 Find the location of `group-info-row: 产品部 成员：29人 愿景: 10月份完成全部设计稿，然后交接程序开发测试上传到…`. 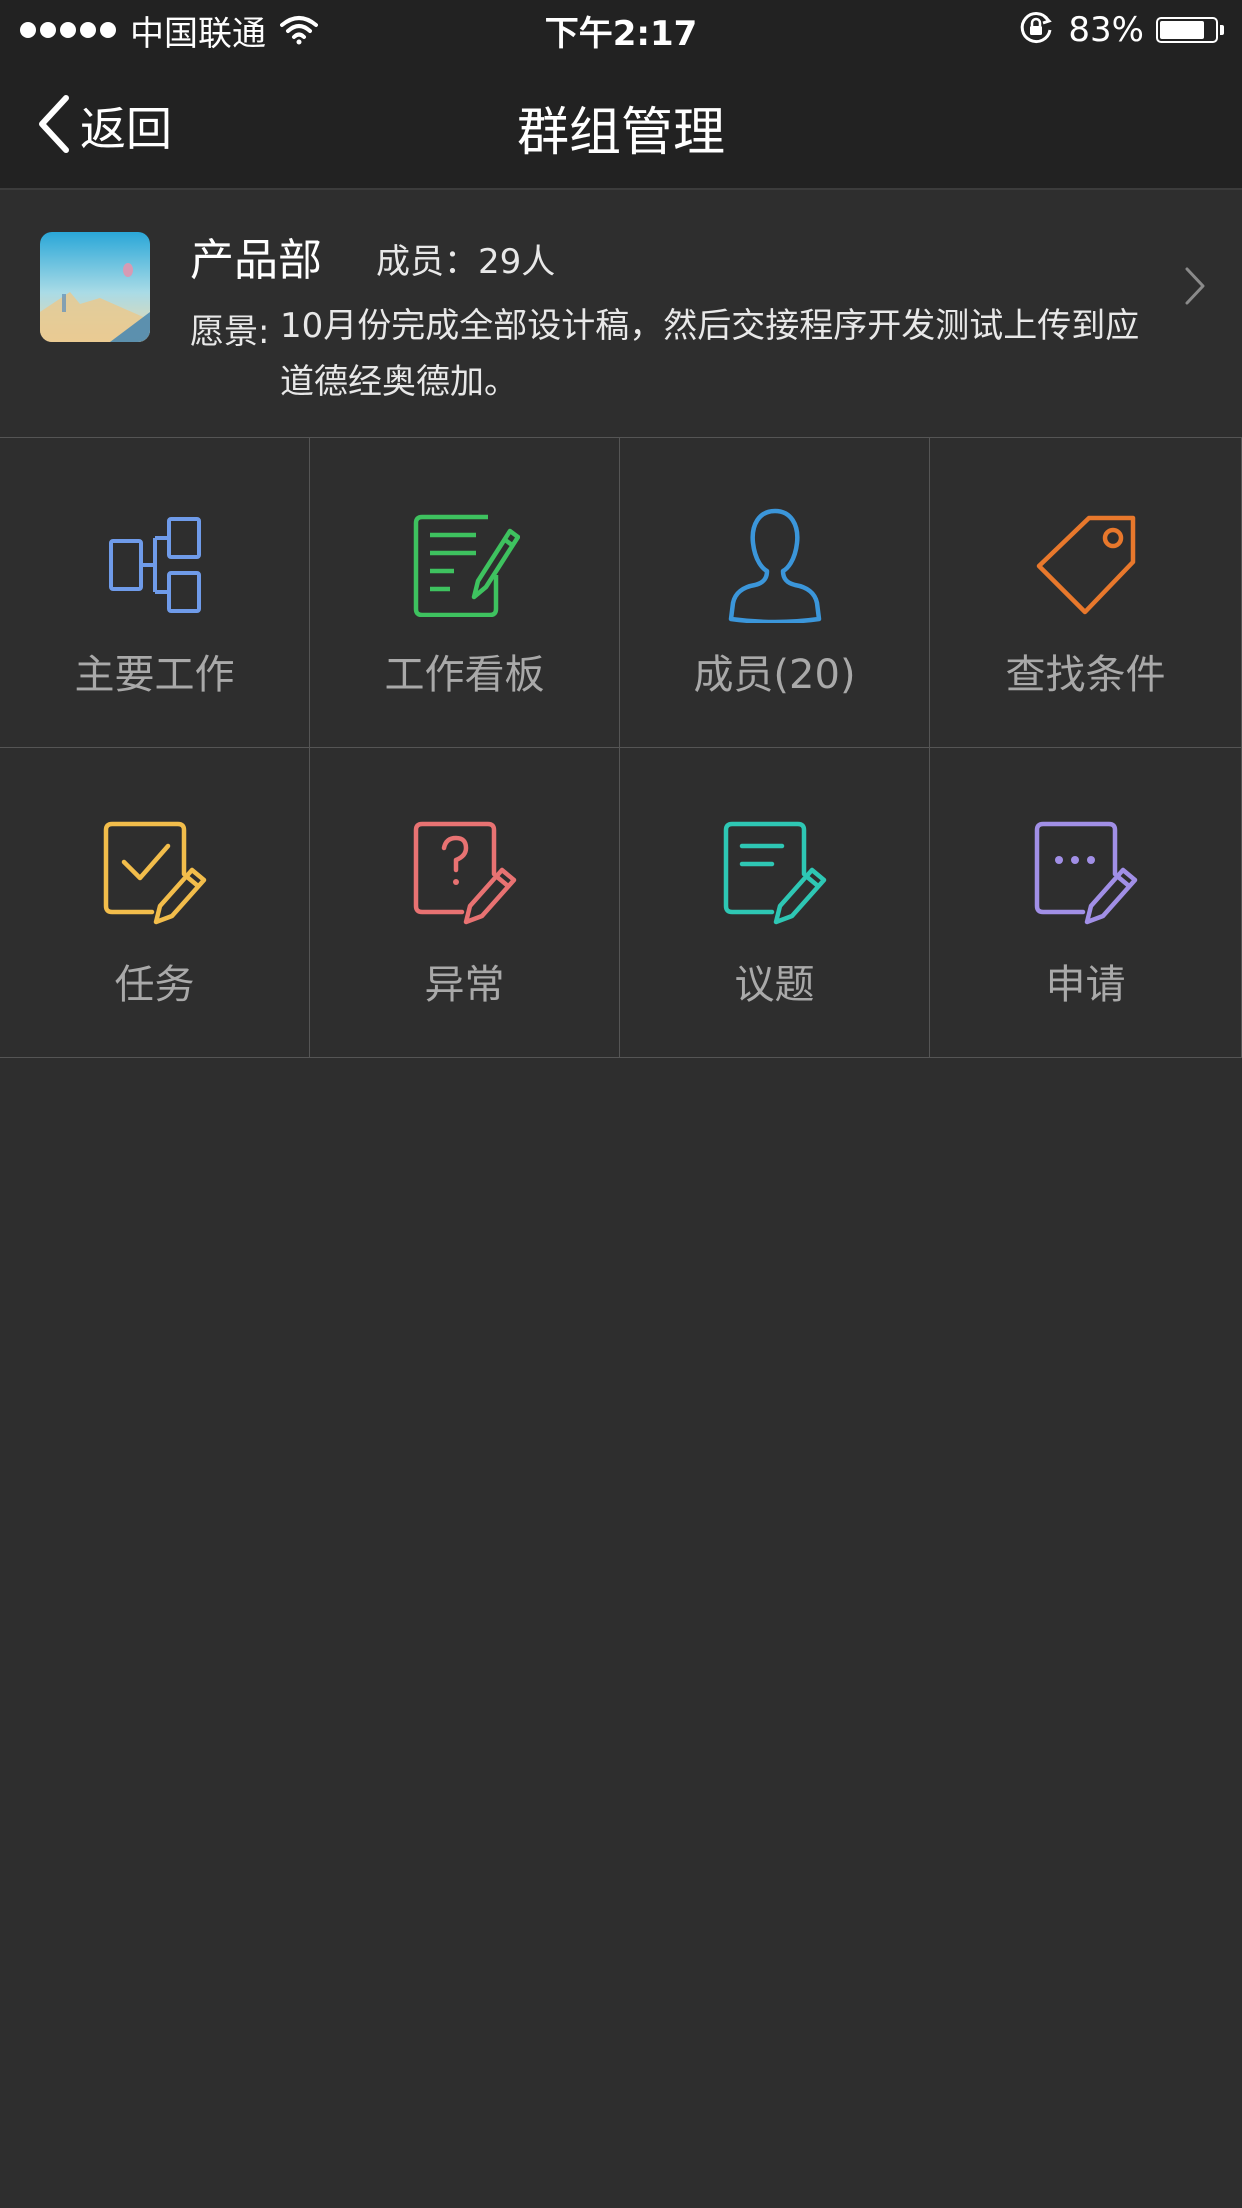

group-info-row: 产品部 成员：29人 愿景: 10月份完成全部设计稿，然后交接程序开发测试上传到… is located at coordinates (621, 314).